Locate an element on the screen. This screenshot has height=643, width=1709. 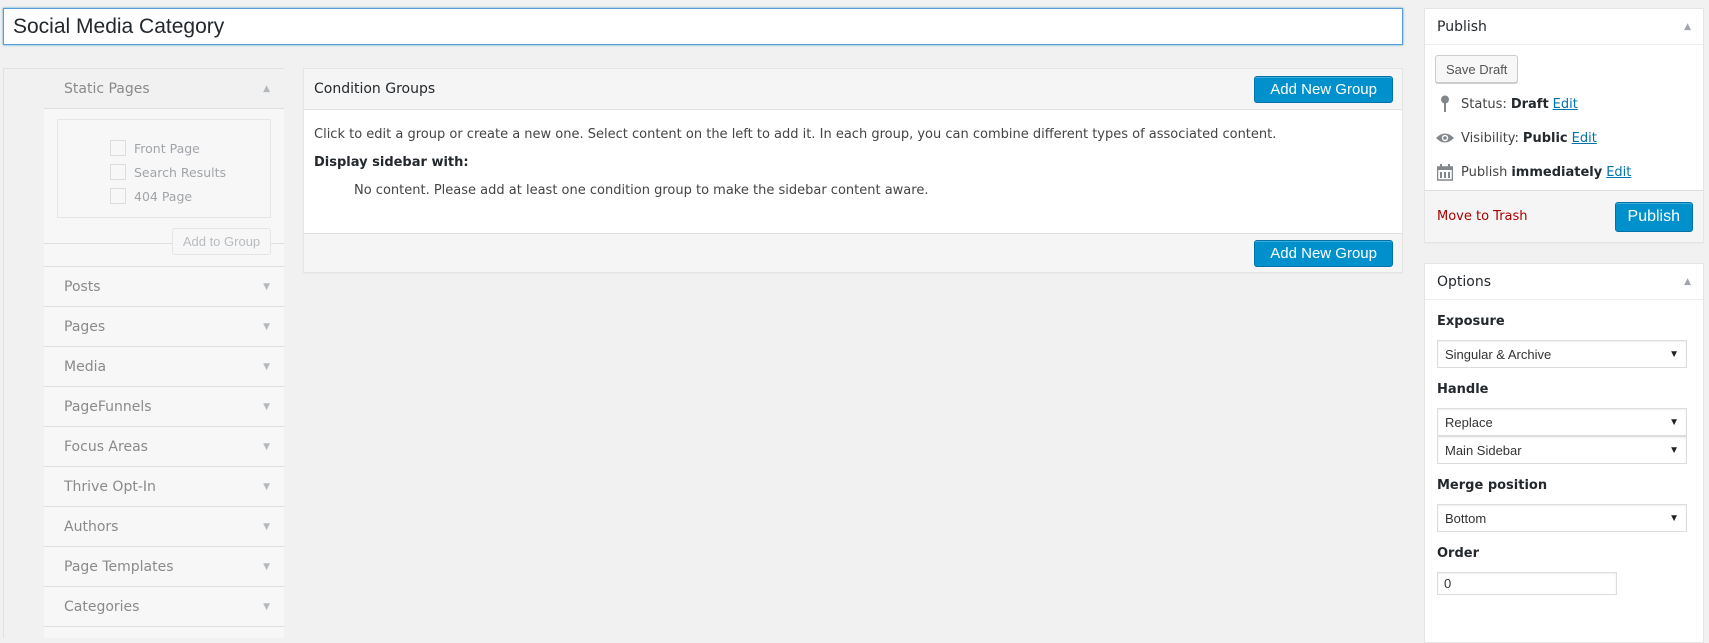
edit-status-link: Edit is located at coordinates (1565, 104).